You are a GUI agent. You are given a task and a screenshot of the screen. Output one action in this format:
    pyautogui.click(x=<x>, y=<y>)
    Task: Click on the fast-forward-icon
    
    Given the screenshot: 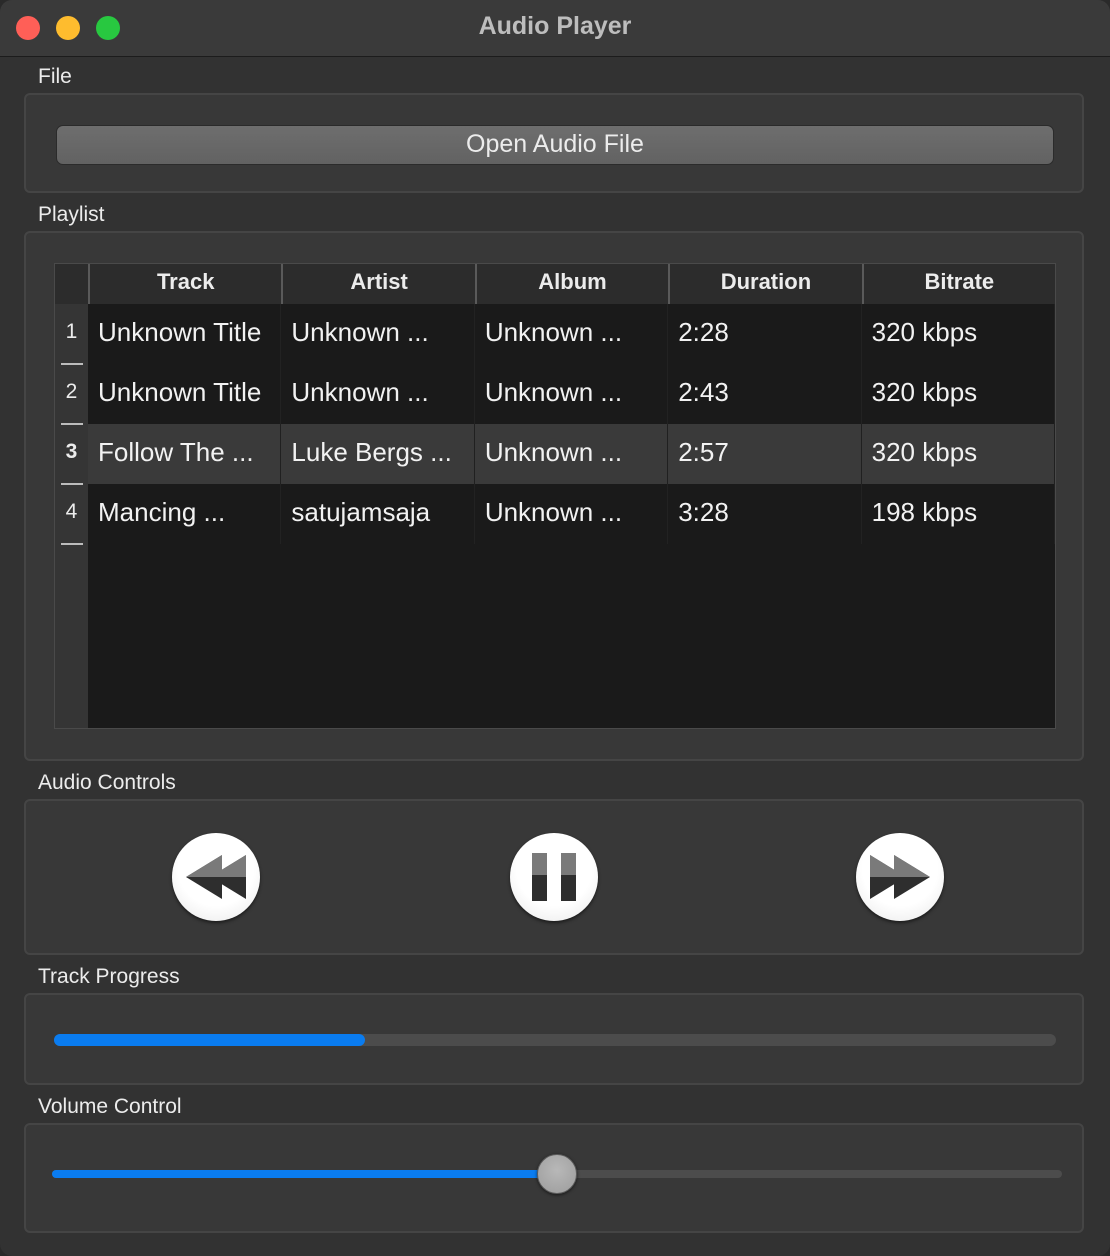 What is the action you would take?
    pyautogui.click(x=900, y=877)
    